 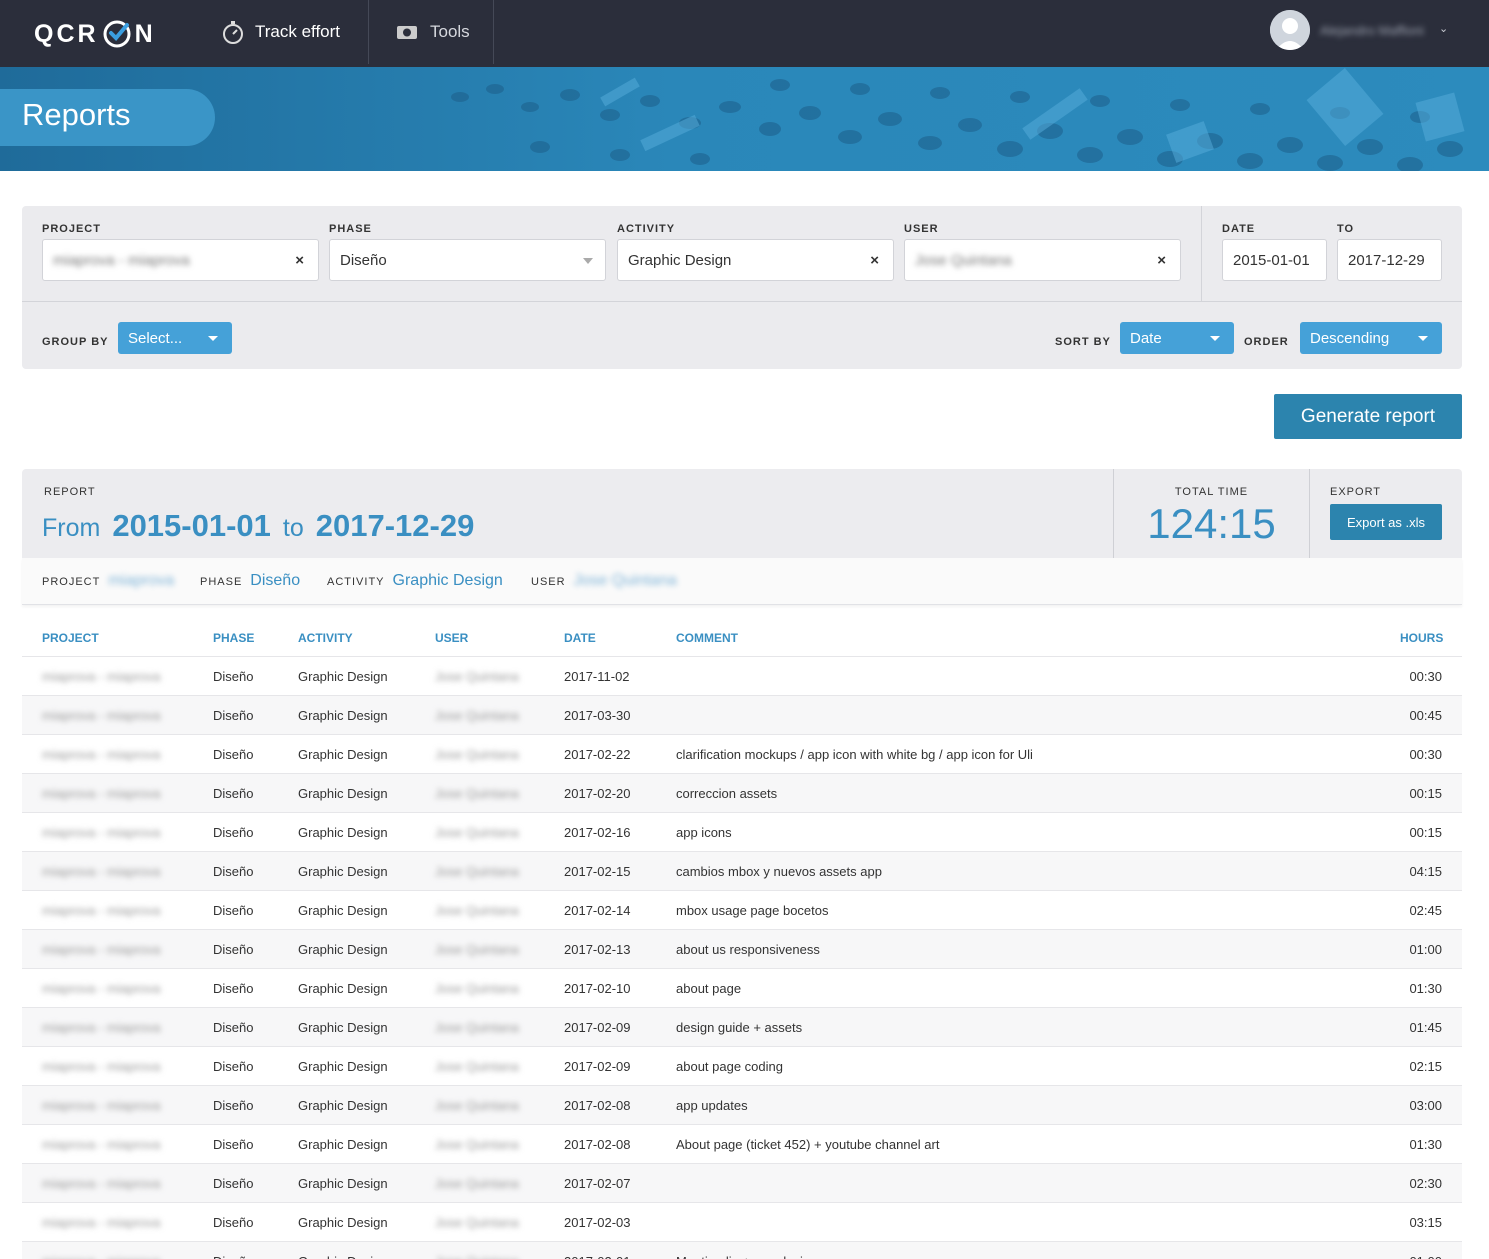 I want to click on summary-phase: PHASE Diseño, so click(x=250, y=581).